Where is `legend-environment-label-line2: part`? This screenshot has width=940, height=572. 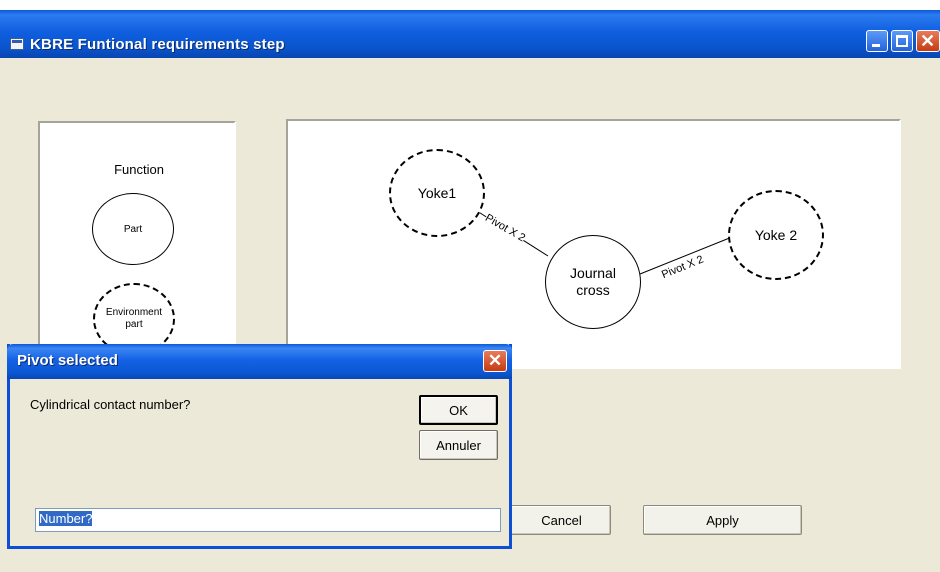
legend-environment-label-line2: part is located at coordinates (134, 324).